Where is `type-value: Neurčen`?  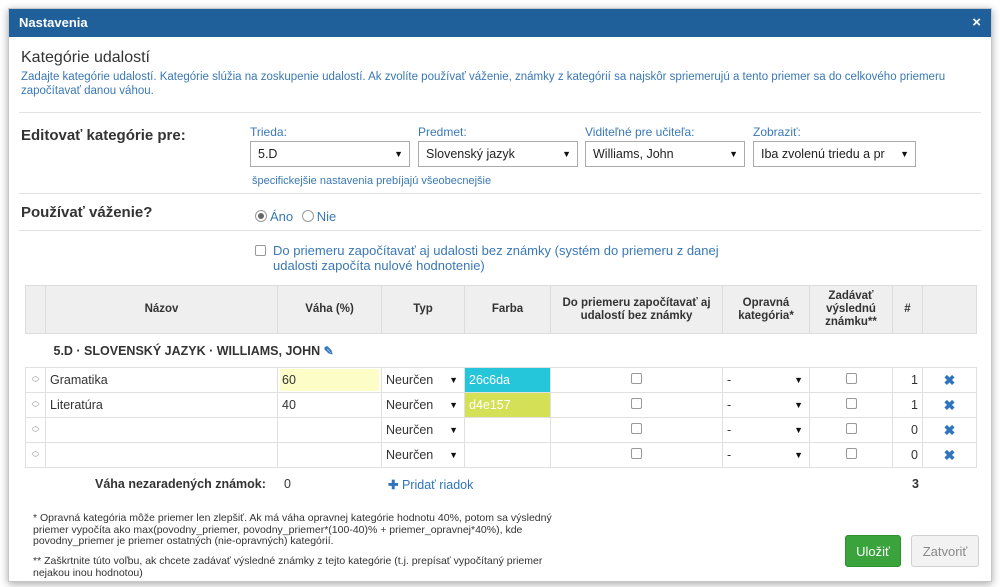 type-value: Neurčen is located at coordinates (410, 380).